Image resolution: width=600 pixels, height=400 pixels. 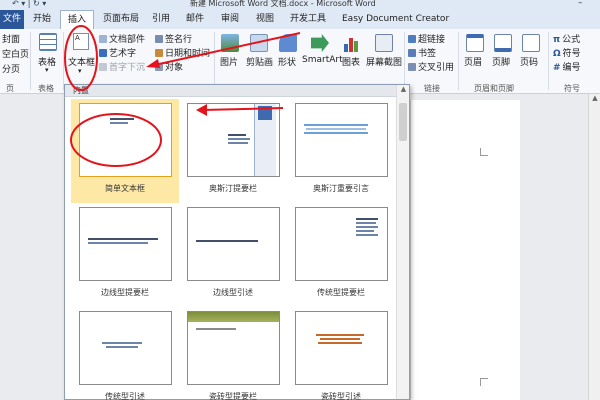 What do you see at coordinates (230, 19) in the screenshot?
I see `tab-review: 审阅` at bounding box center [230, 19].